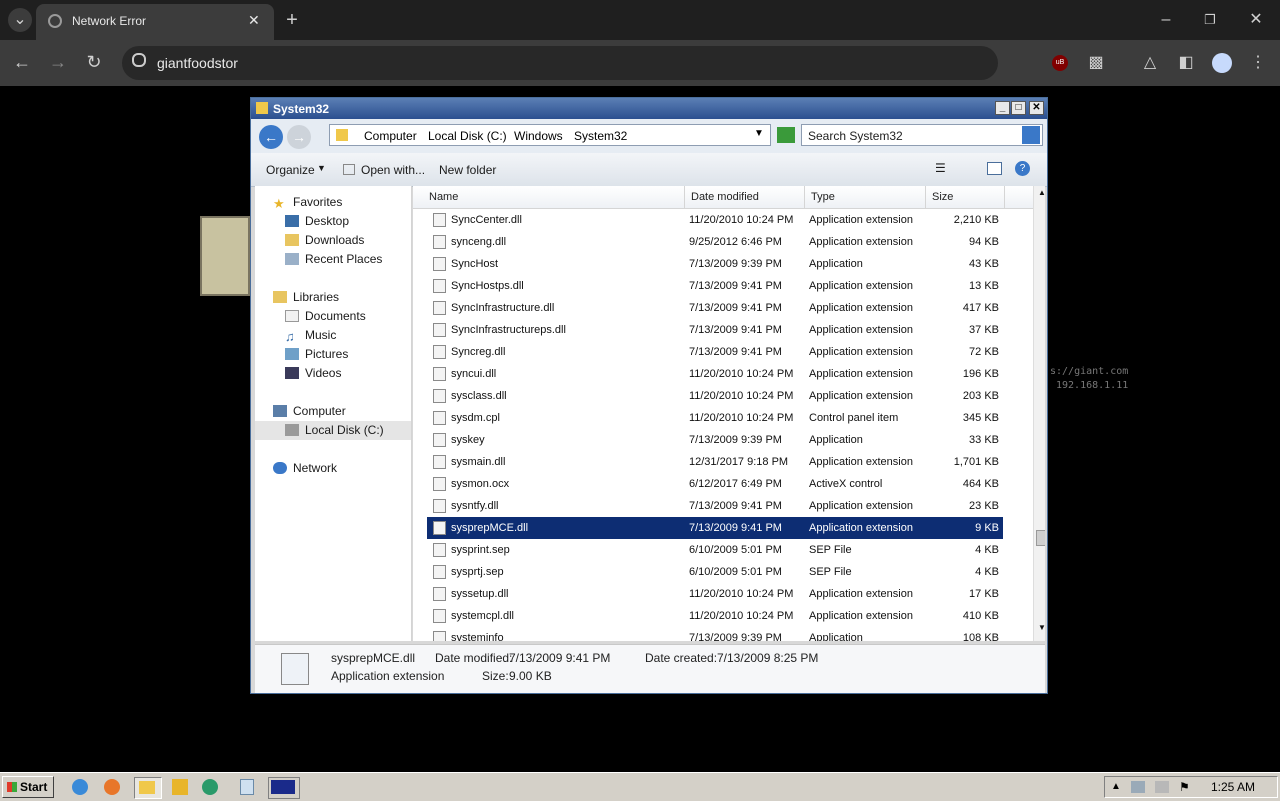 Image resolution: width=1280 pixels, height=801 pixels. I want to click on nav-documents: Documents, so click(325, 316).